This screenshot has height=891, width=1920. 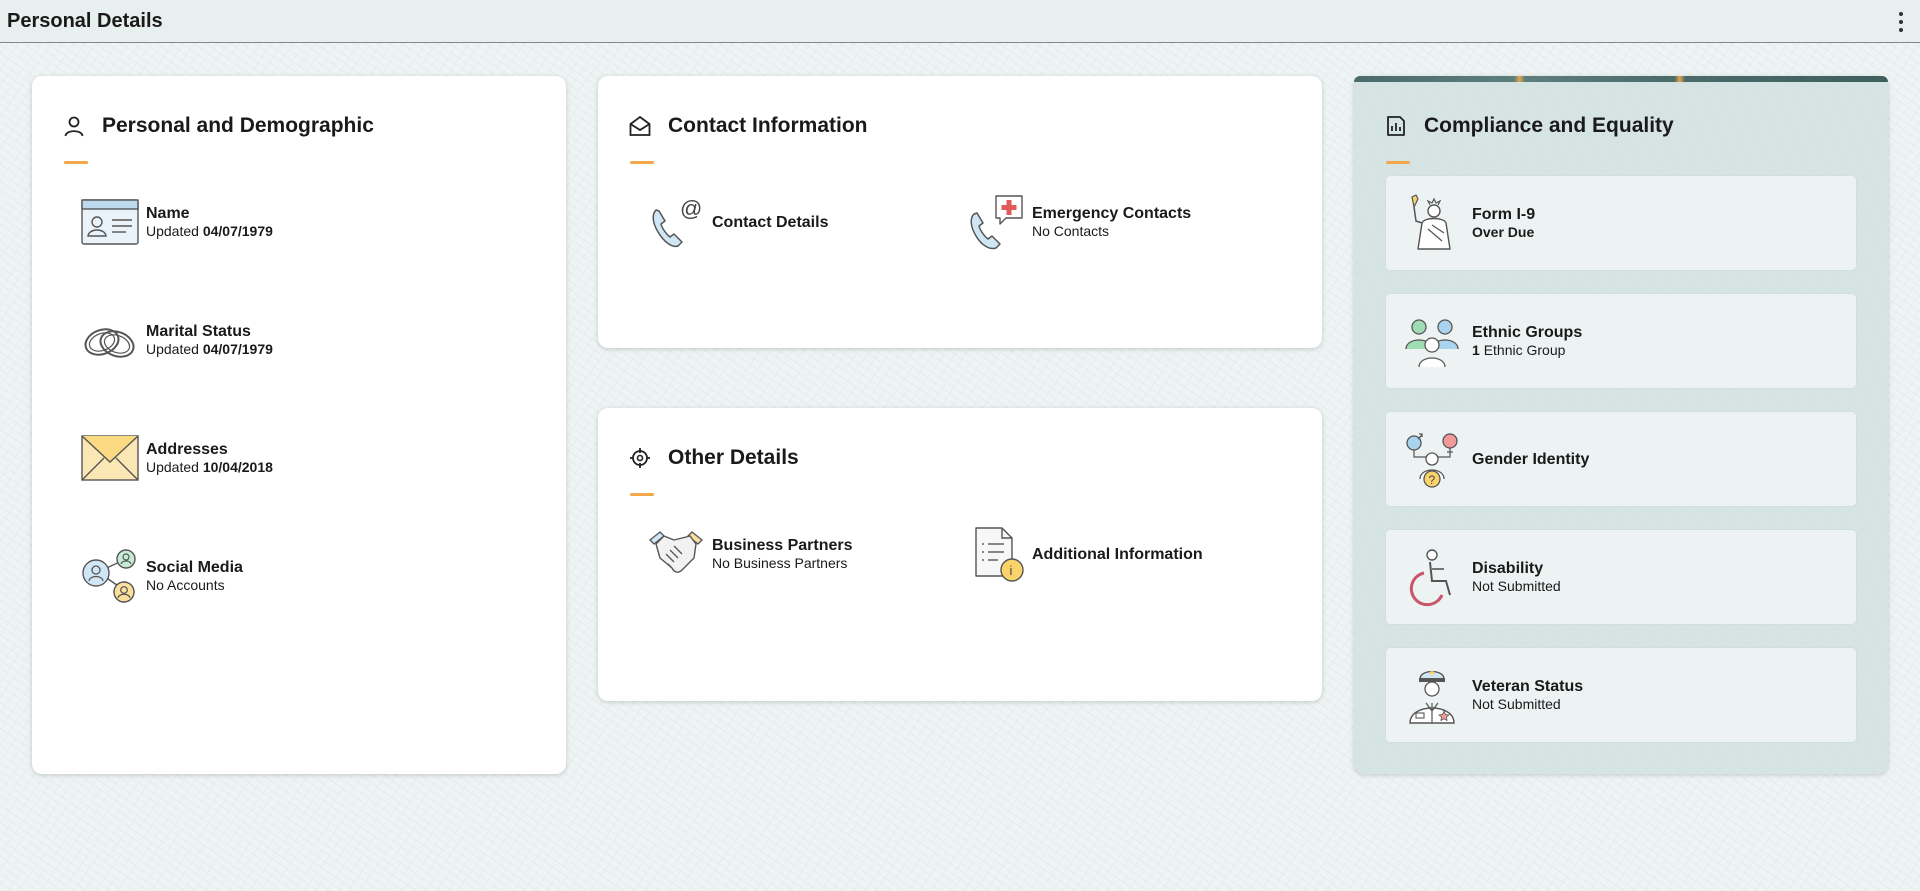 I want to click on person-icon, so click(x=74, y=126).